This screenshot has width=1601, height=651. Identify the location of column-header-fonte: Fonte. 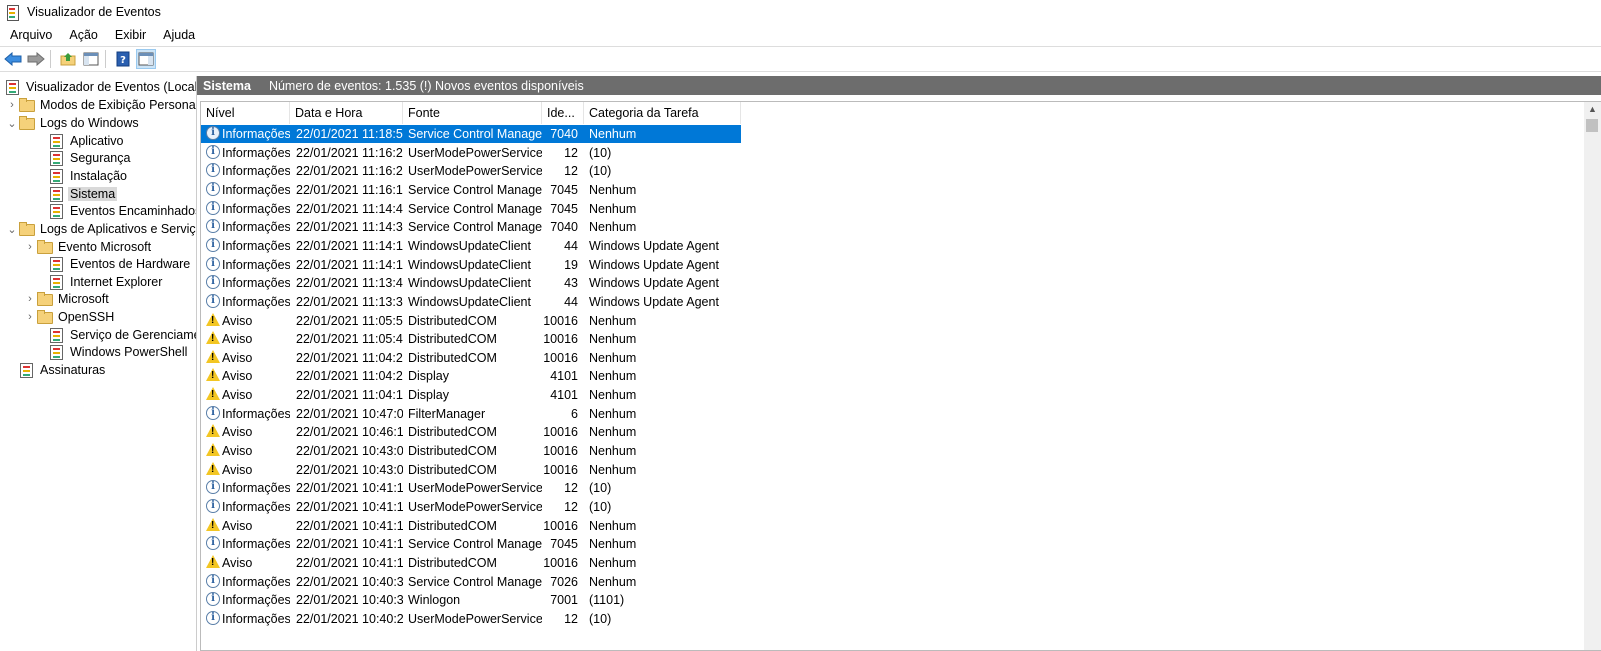
(472, 113).